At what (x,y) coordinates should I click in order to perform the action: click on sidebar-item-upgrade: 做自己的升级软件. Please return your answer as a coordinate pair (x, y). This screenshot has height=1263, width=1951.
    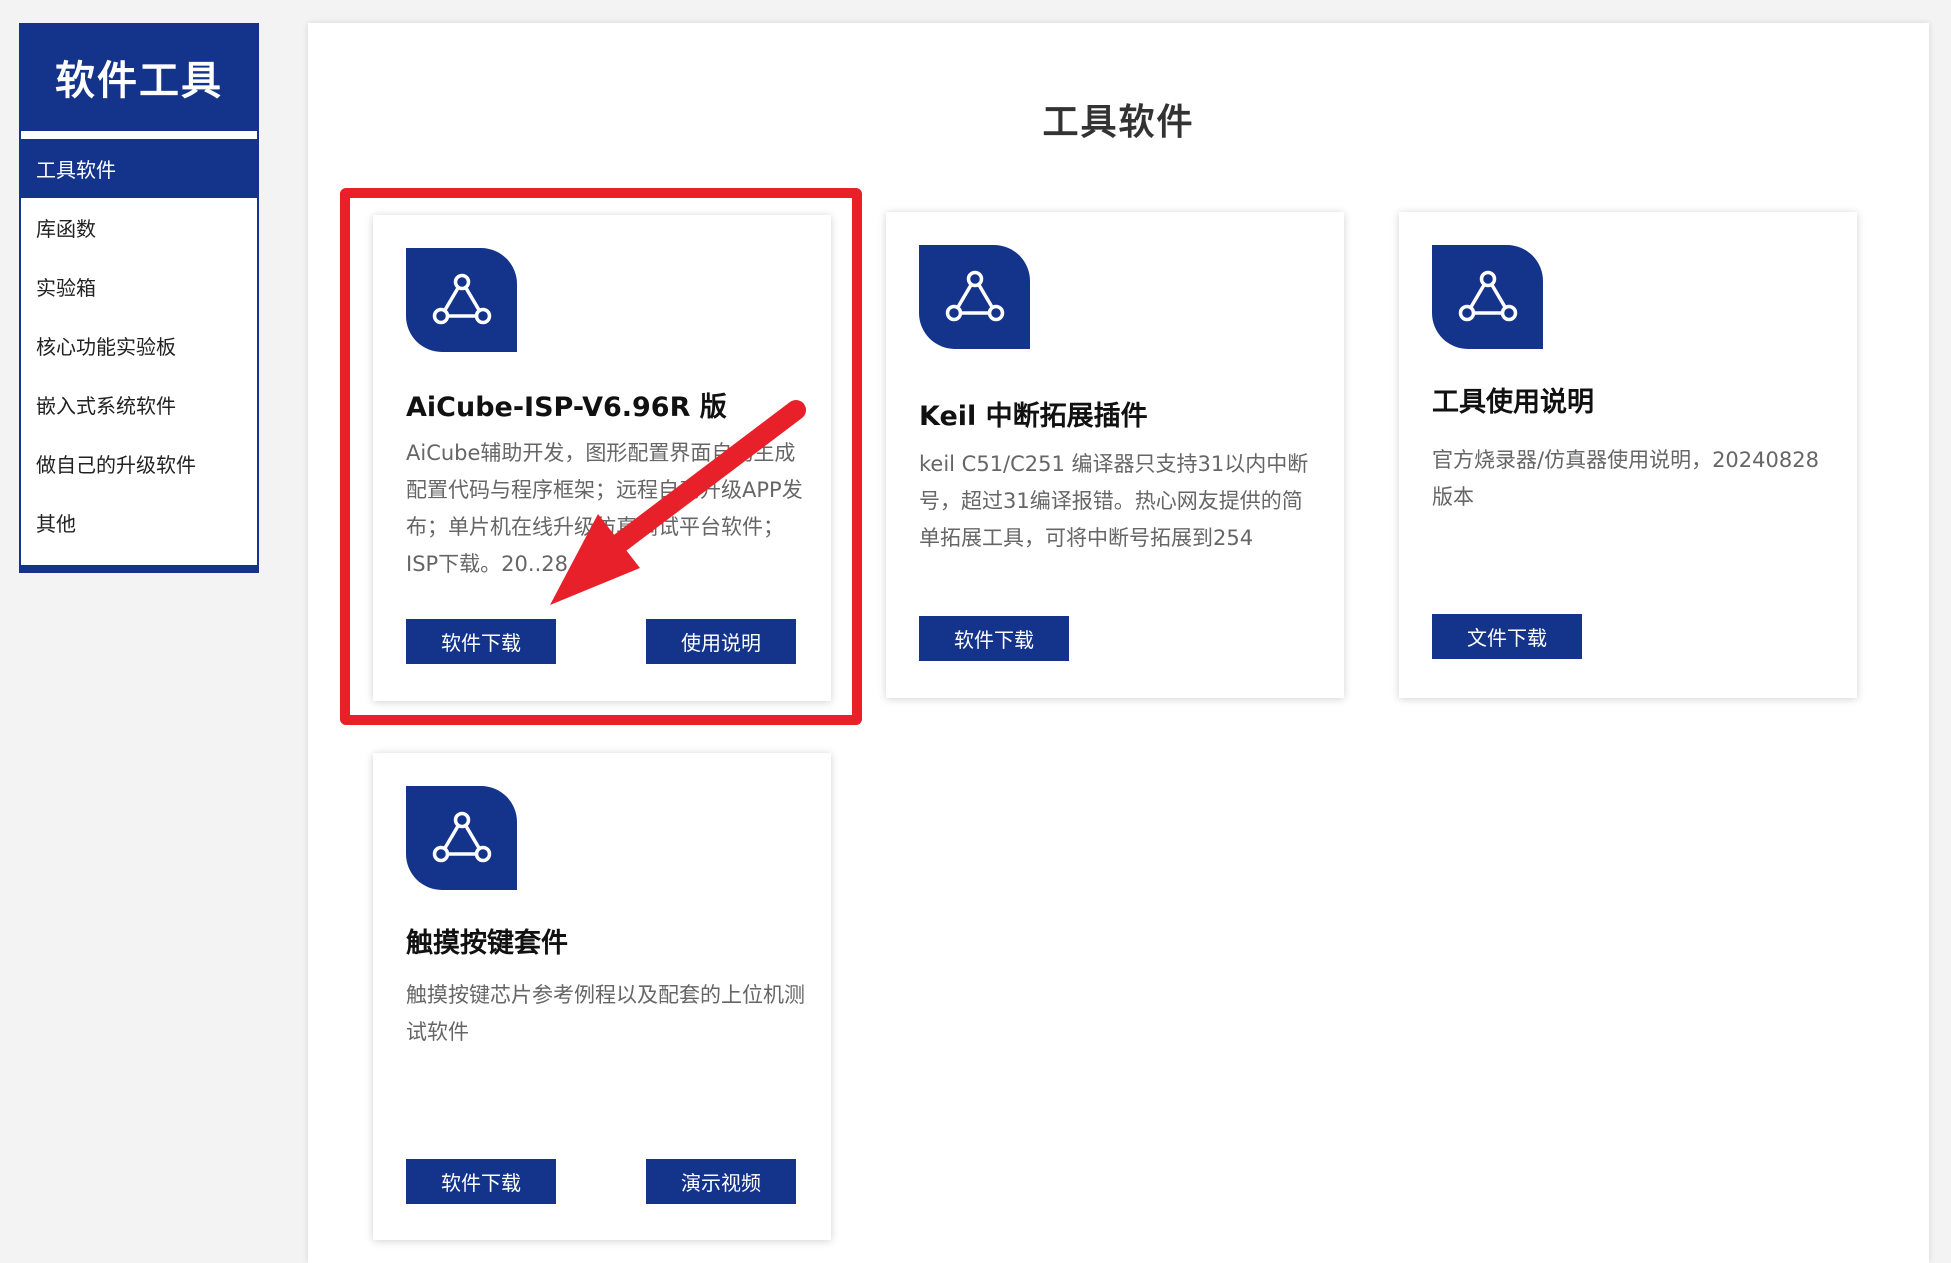
    Looking at the image, I should click on (139, 463).